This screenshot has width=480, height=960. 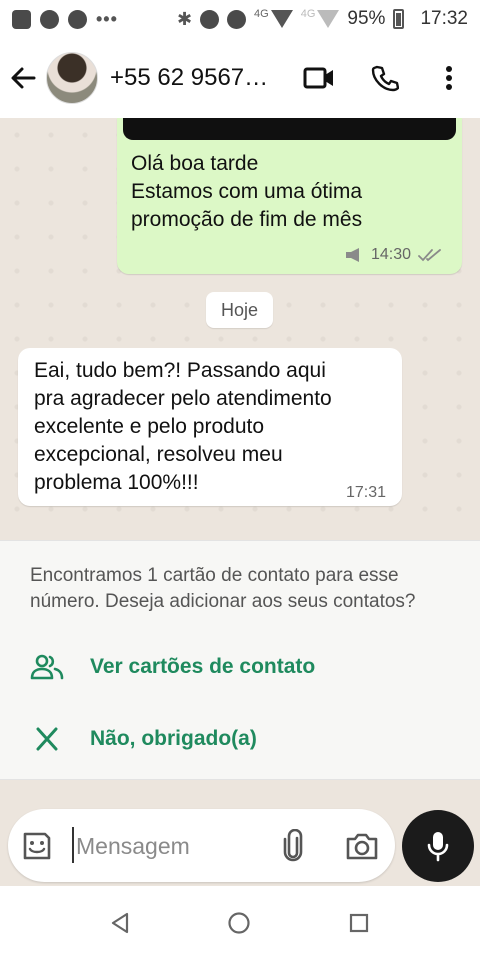 I want to click on chat-notification-icon, so click(x=49, y=19).